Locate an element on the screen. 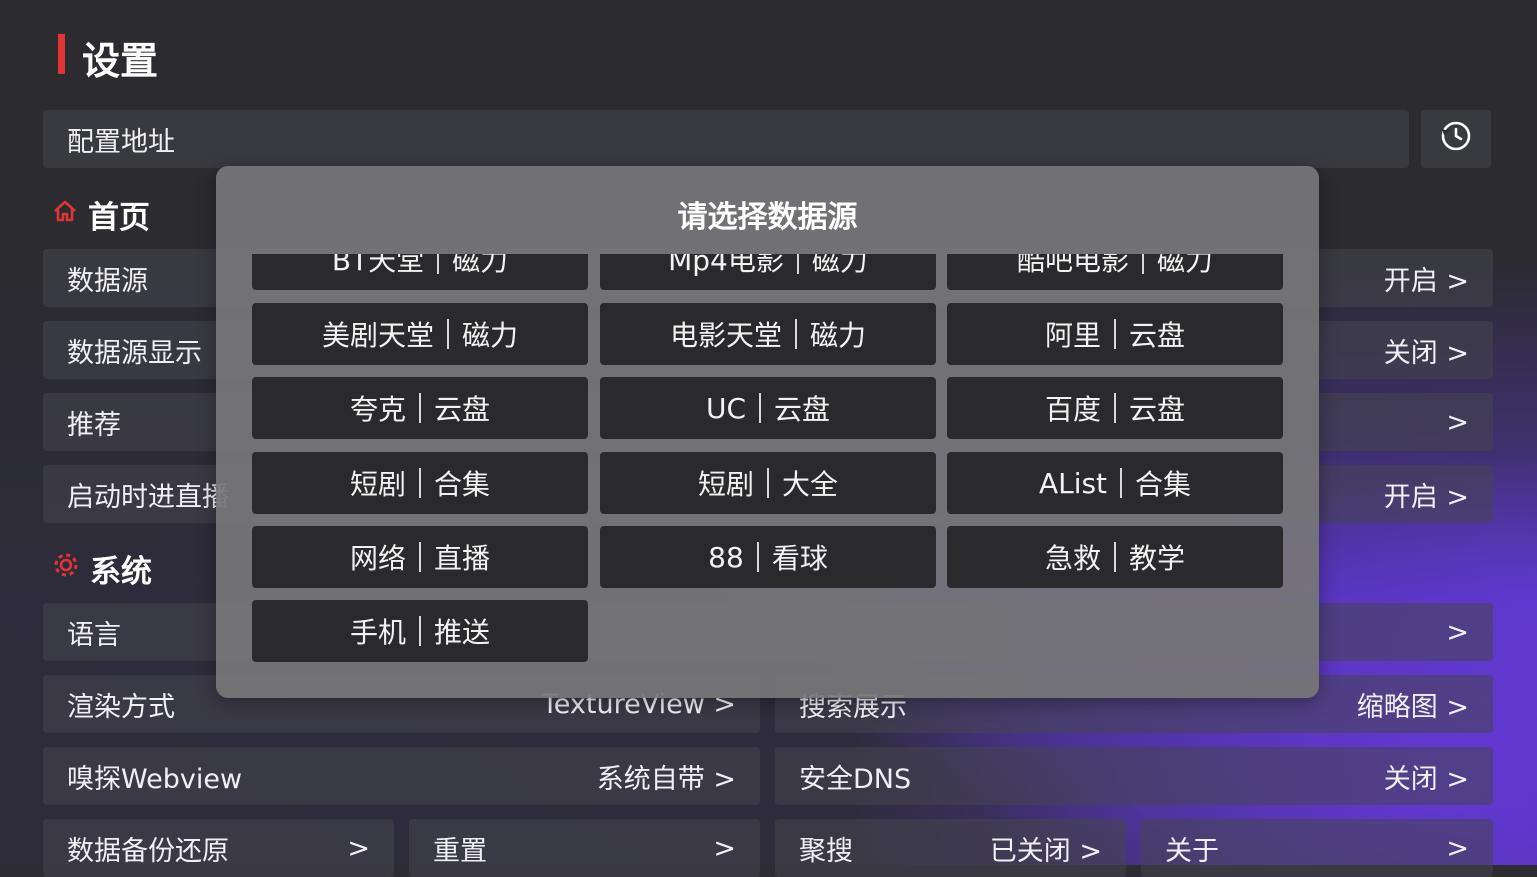 Image resolution: width=1537 pixels, height=877 pixels. secure-dns-row: 安全DNS 关闭 > is located at coordinates (1134, 776).